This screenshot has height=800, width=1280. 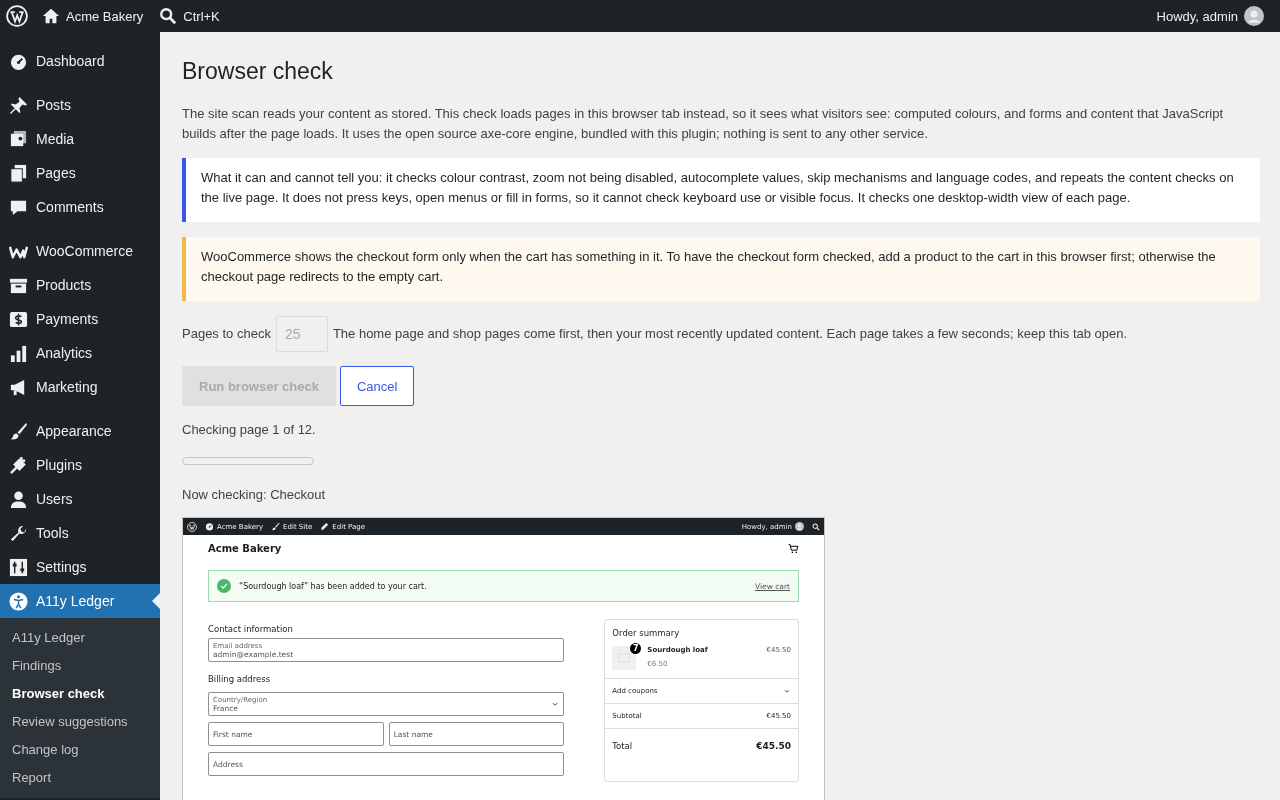 I want to click on page-title: Browser check, so click(x=258, y=71).